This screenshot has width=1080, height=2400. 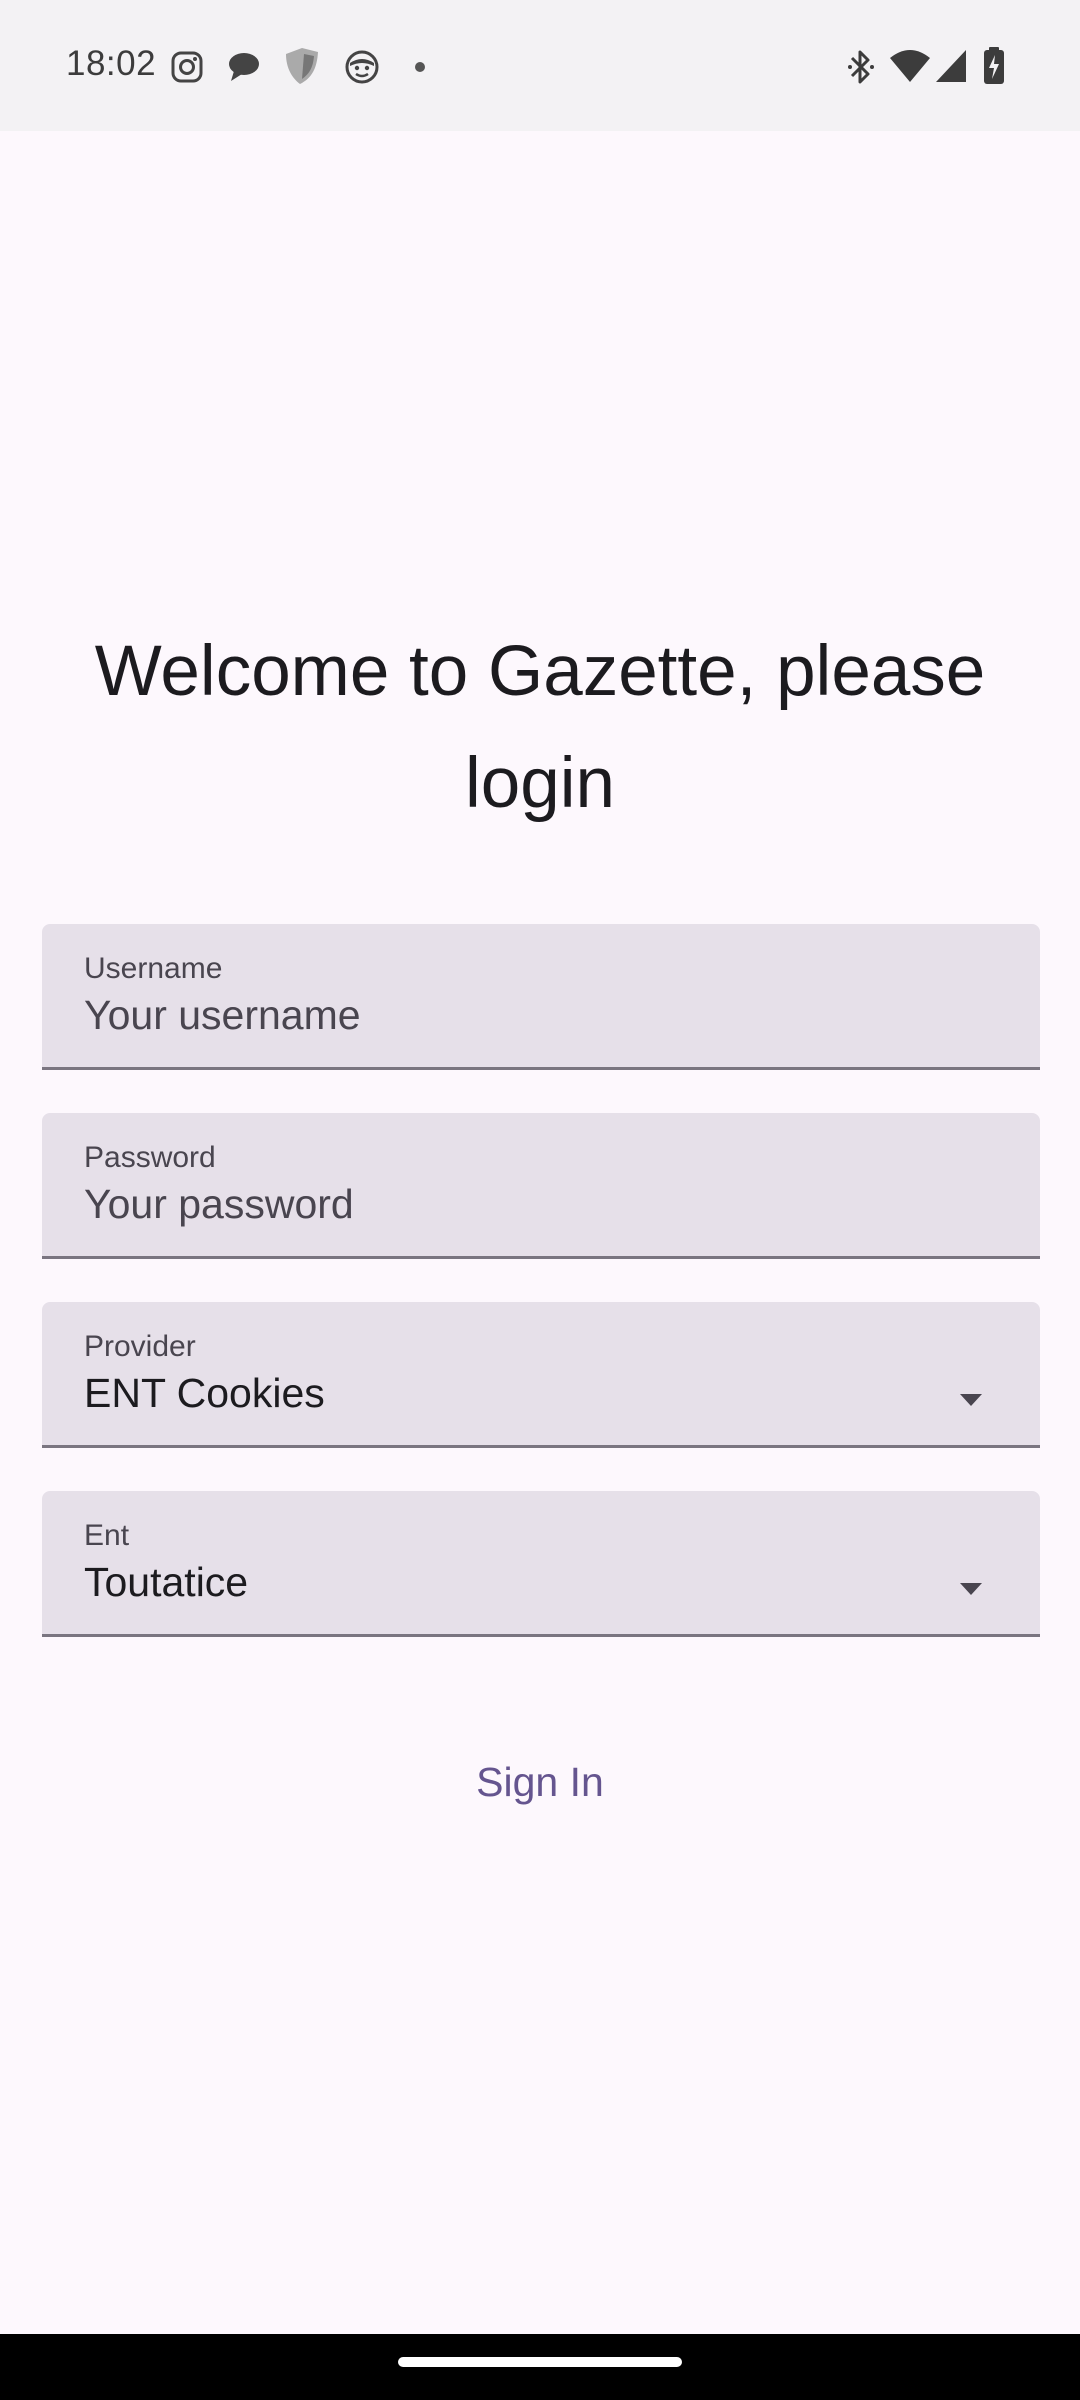 What do you see at coordinates (187, 69) in the screenshot?
I see `instagram-icon` at bounding box center [187, 69].